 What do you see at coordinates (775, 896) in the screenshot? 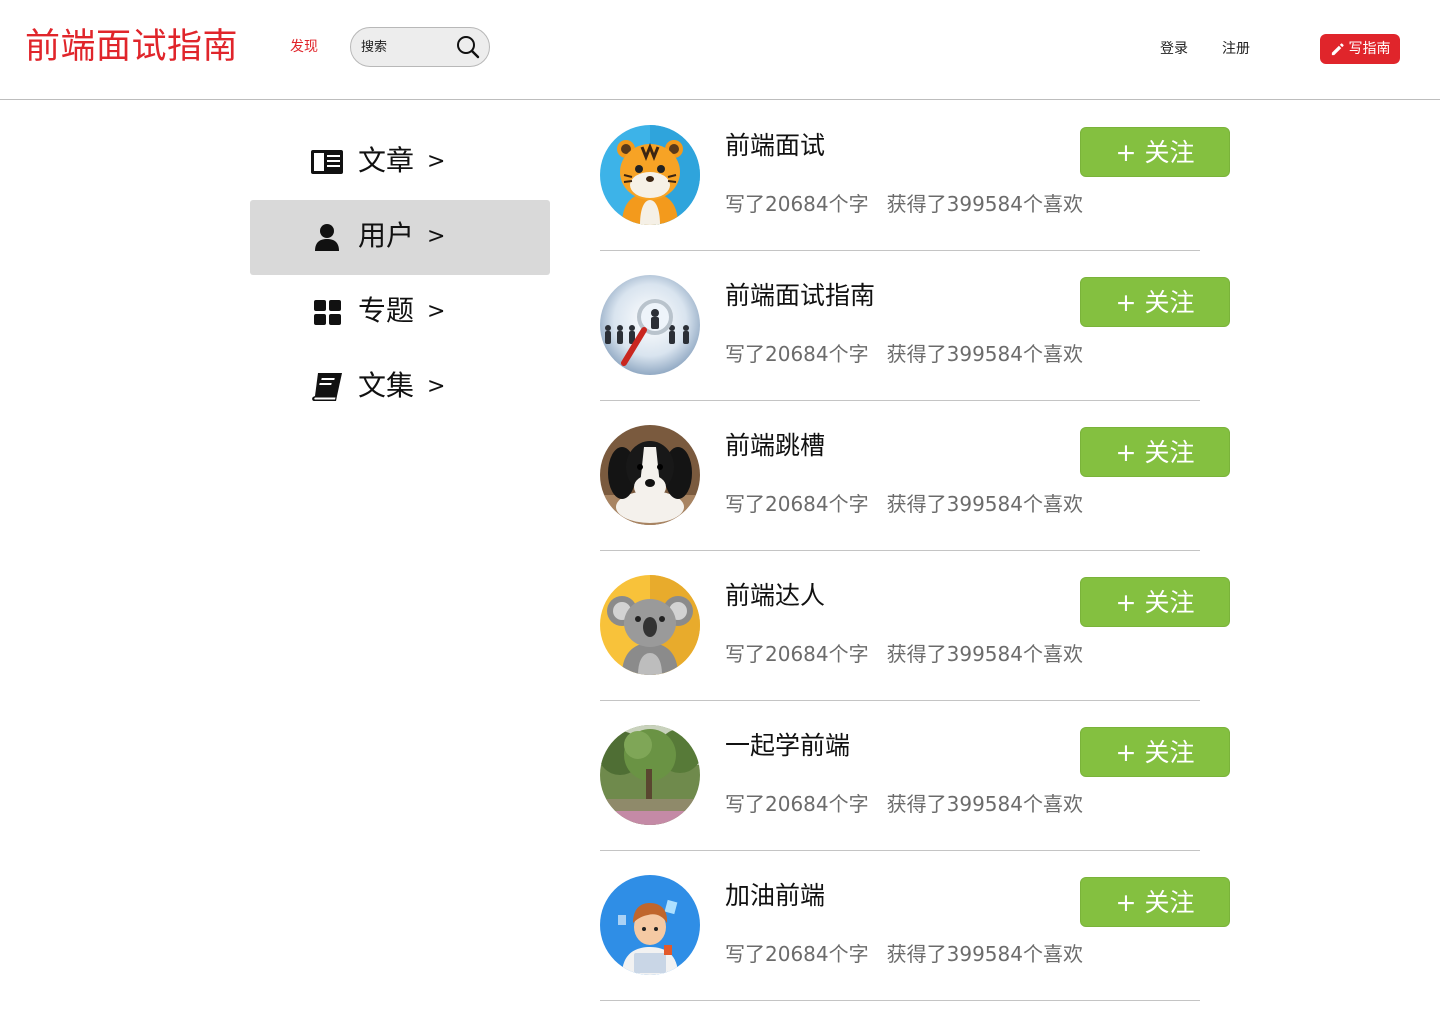
I see `user-name: 加油前端` at bounding box center [775, 896].